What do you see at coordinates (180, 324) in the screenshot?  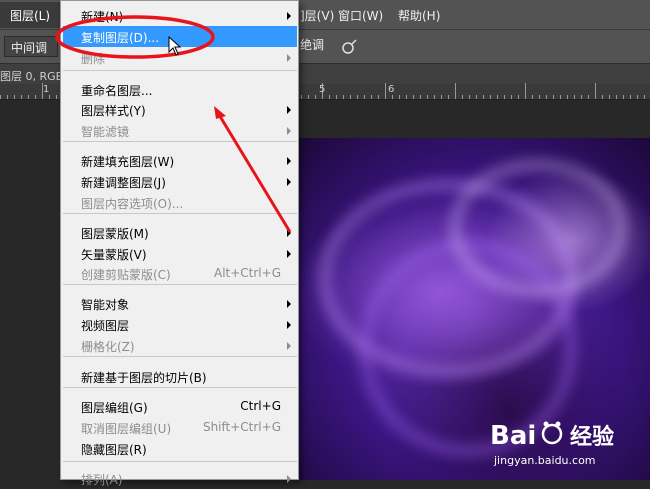 I see `menu-item: 视频图层` at bounding box center [180, 324].